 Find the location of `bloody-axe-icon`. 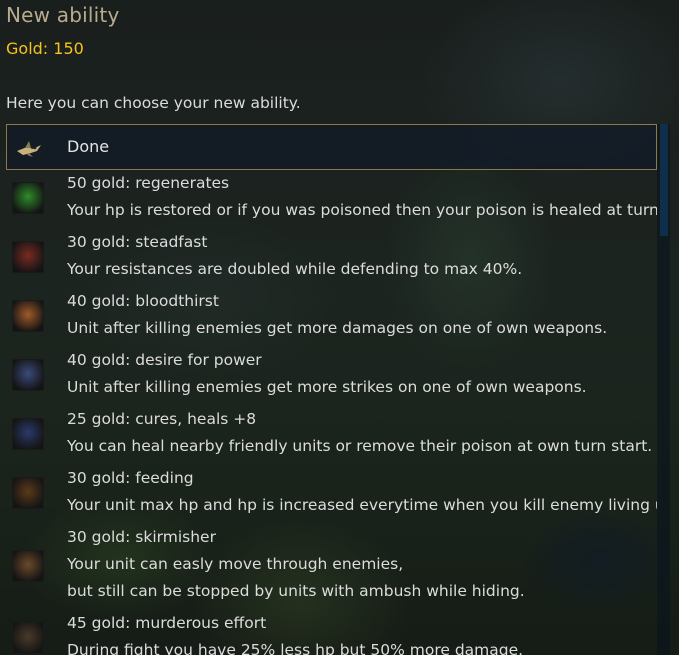

bloody-axe-icon is located at coordinates (28, 316).